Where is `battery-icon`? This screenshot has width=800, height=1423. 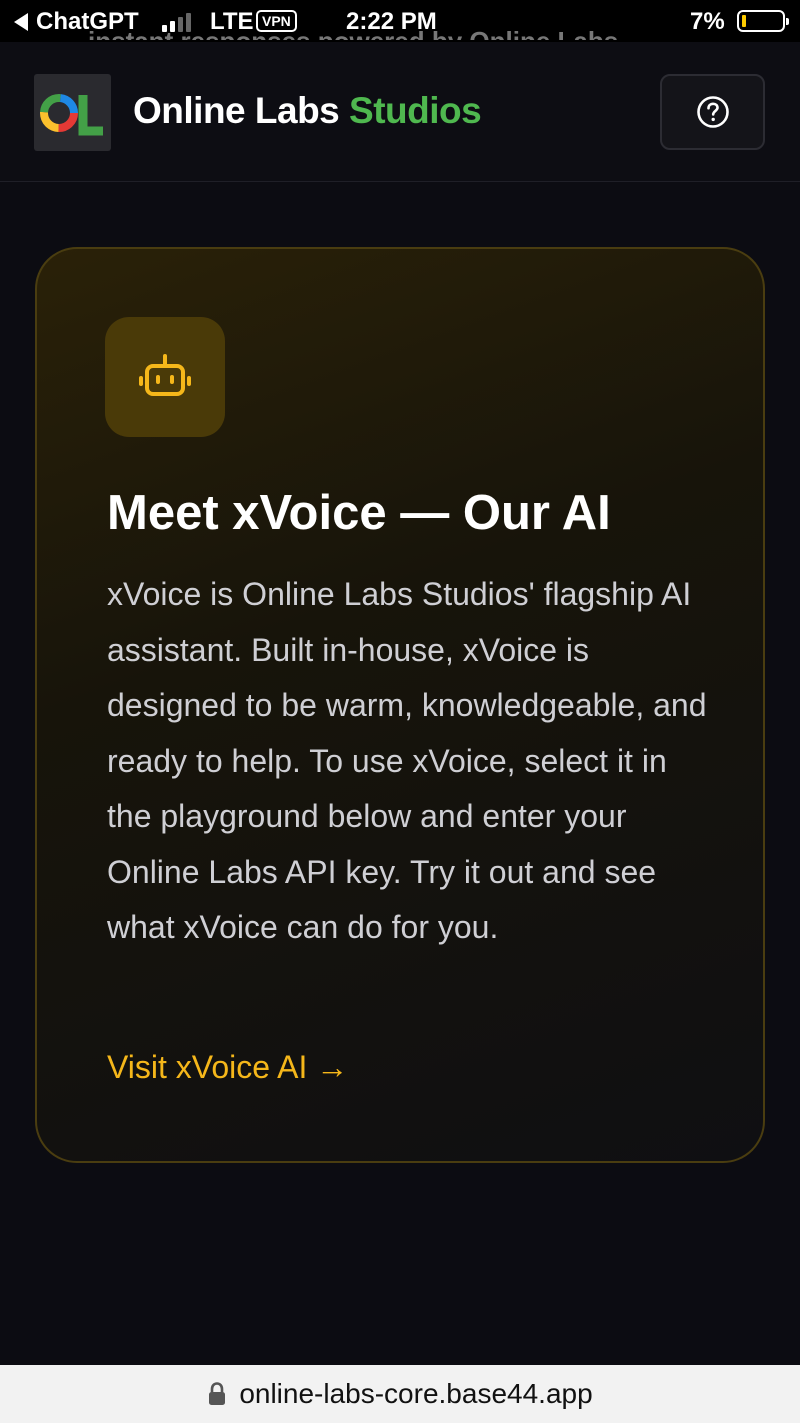
battery-icon is located at coordinates (763, 21).